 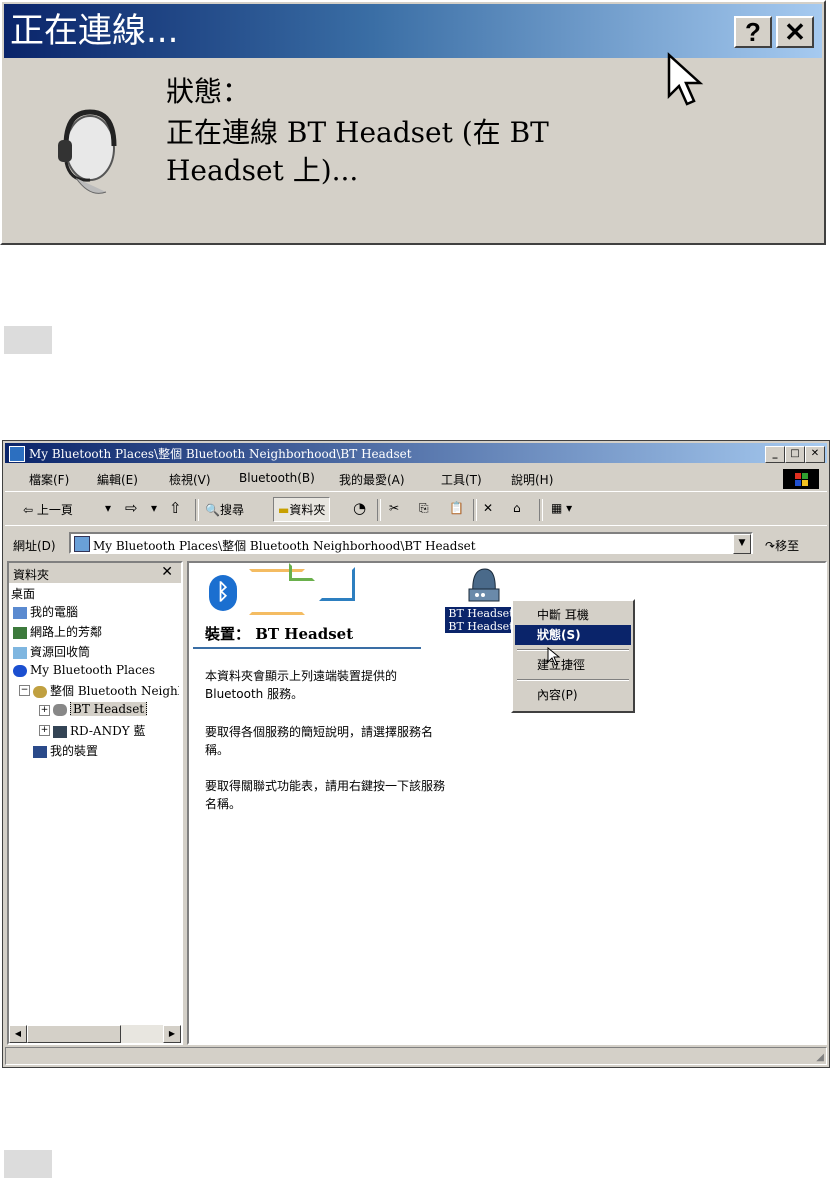 What do you see at coordinates (20, 652) in the screenshot?
I see `recycle-bin-icon` at bounding box center [20, 652].